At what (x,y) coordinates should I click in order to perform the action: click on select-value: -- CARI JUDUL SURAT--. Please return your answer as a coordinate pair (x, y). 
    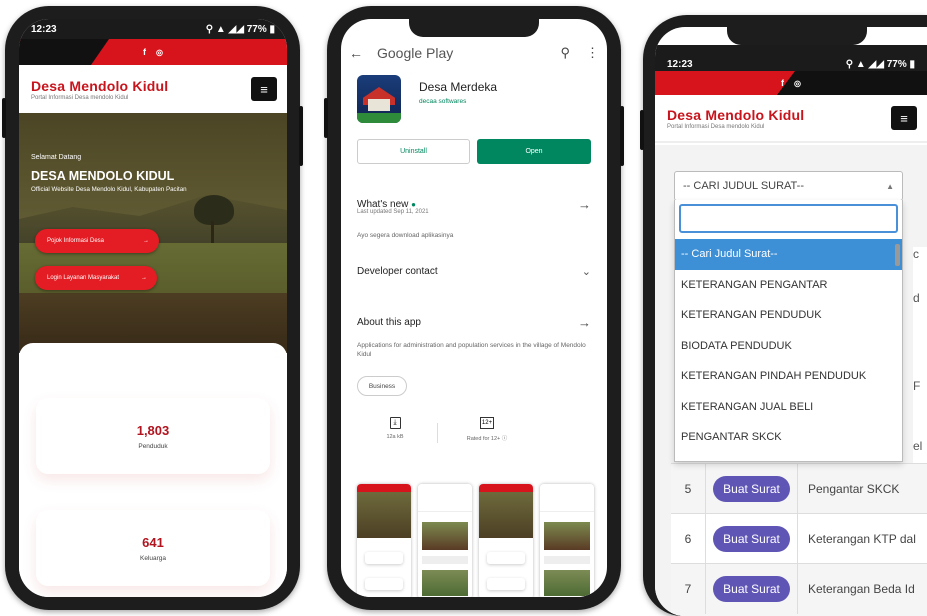
    Looking at the image, I should click on (743, 186).